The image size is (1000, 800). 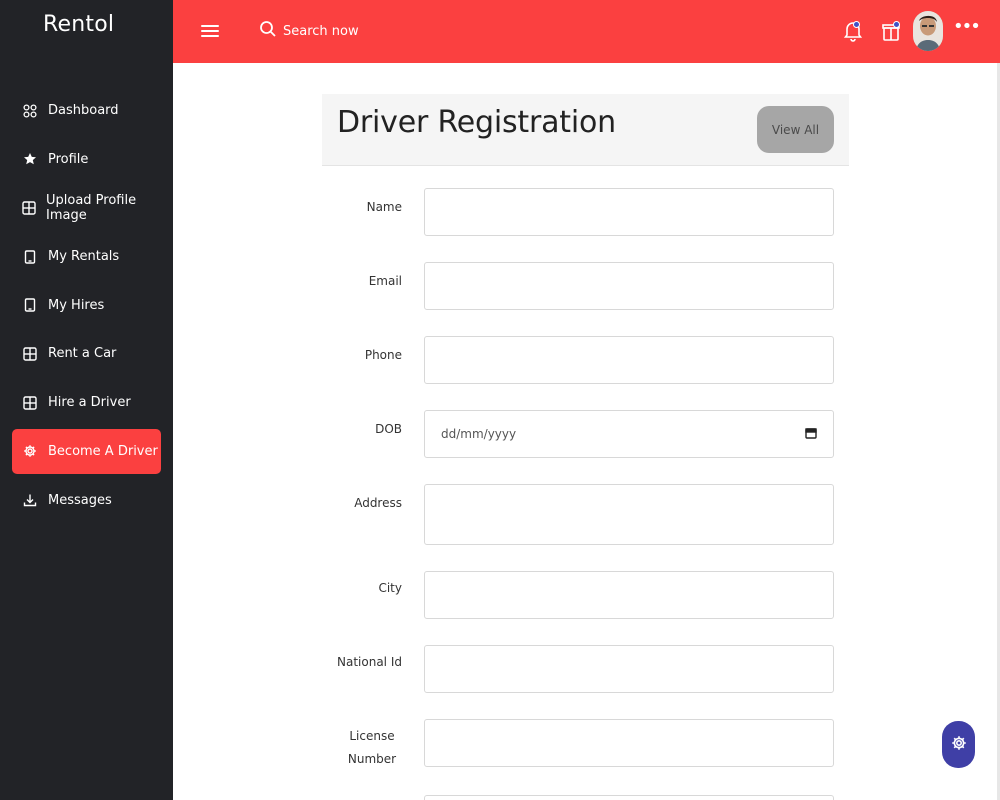 What do you see at coordinates (795, 129) in the screenshot?
I see `view-all-button: View All` at bounding box center [795, 129].